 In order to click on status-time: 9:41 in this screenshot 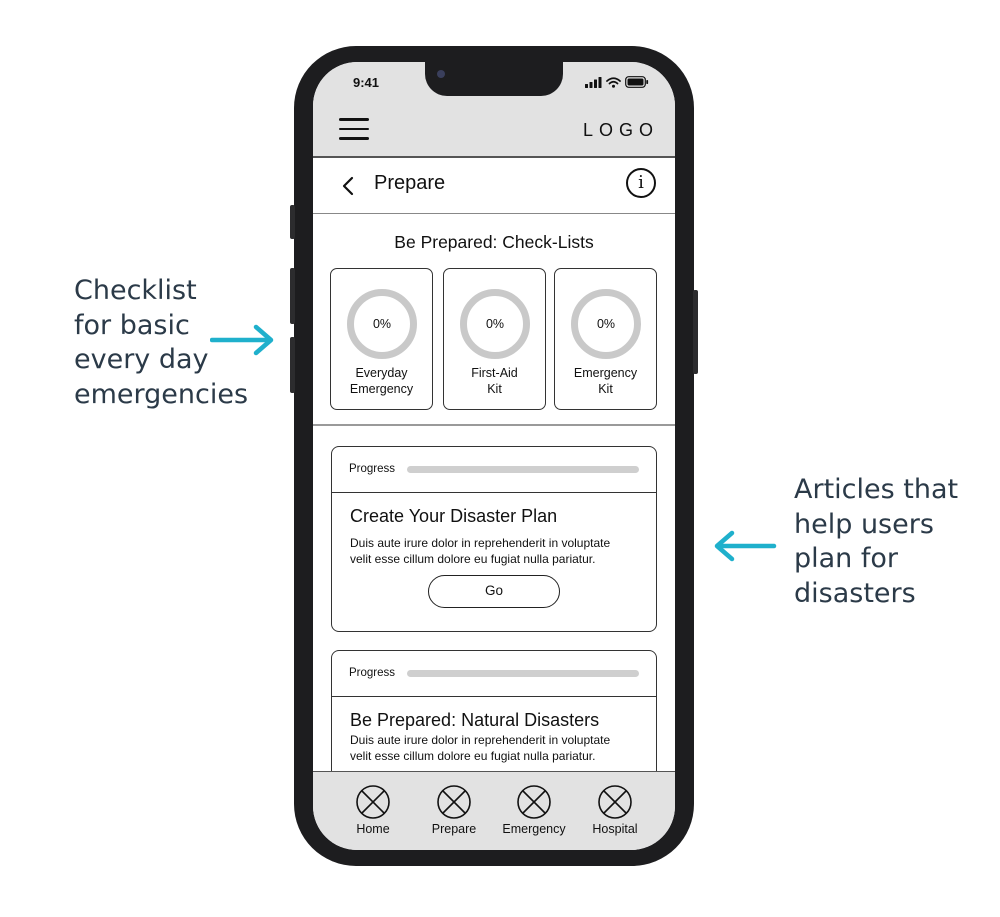, I will do `click(366, 82)`.